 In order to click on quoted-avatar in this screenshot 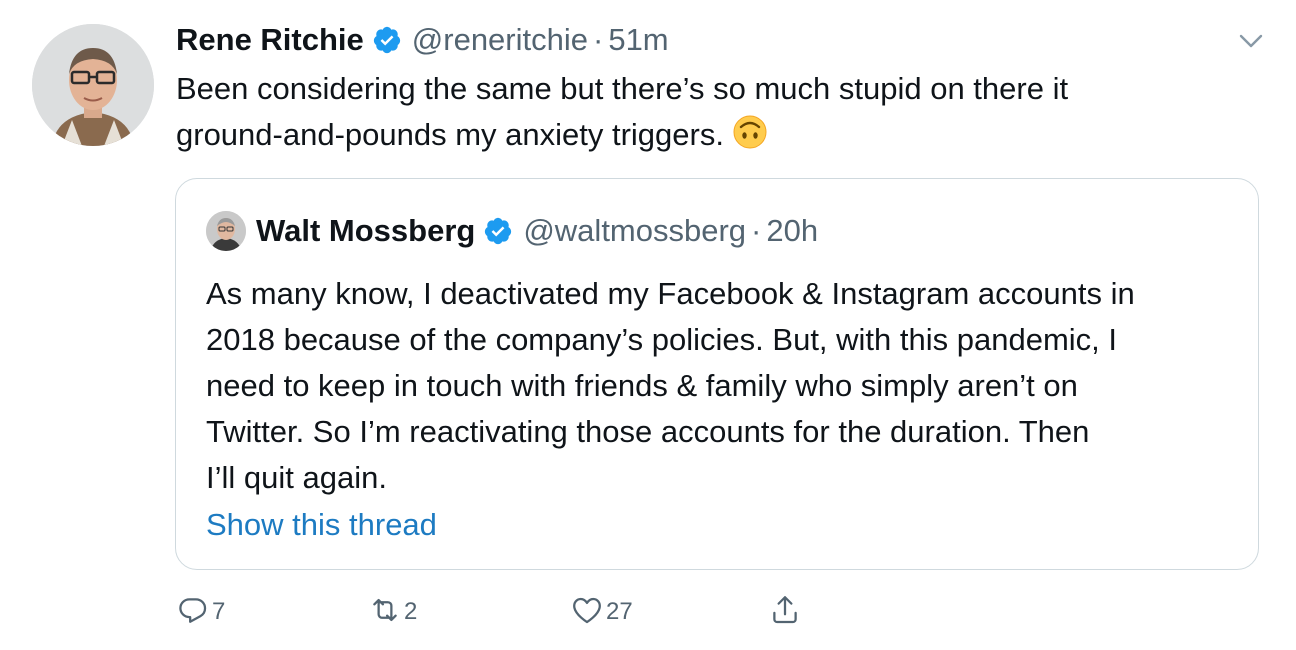, I will do `click(226, 231)`.